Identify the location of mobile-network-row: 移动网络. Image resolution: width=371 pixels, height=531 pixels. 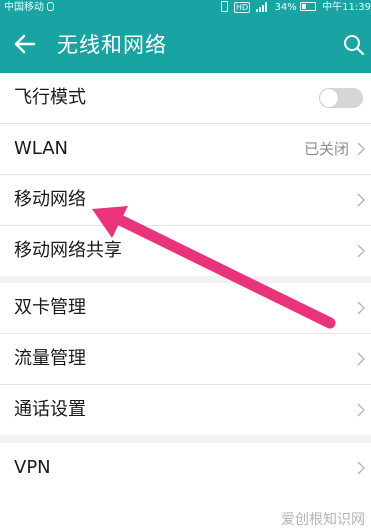
(185, 200).